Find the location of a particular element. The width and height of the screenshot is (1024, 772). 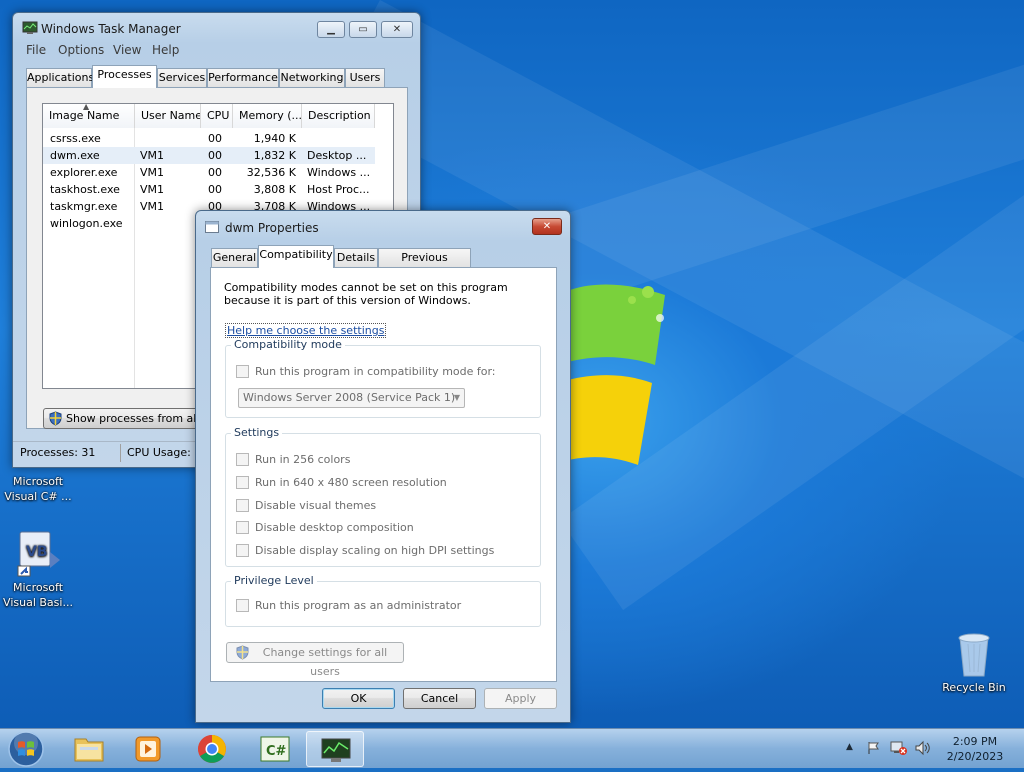

checkbox-disable-visual-themes: Disable visual themes is located at coordinates (306, 507).